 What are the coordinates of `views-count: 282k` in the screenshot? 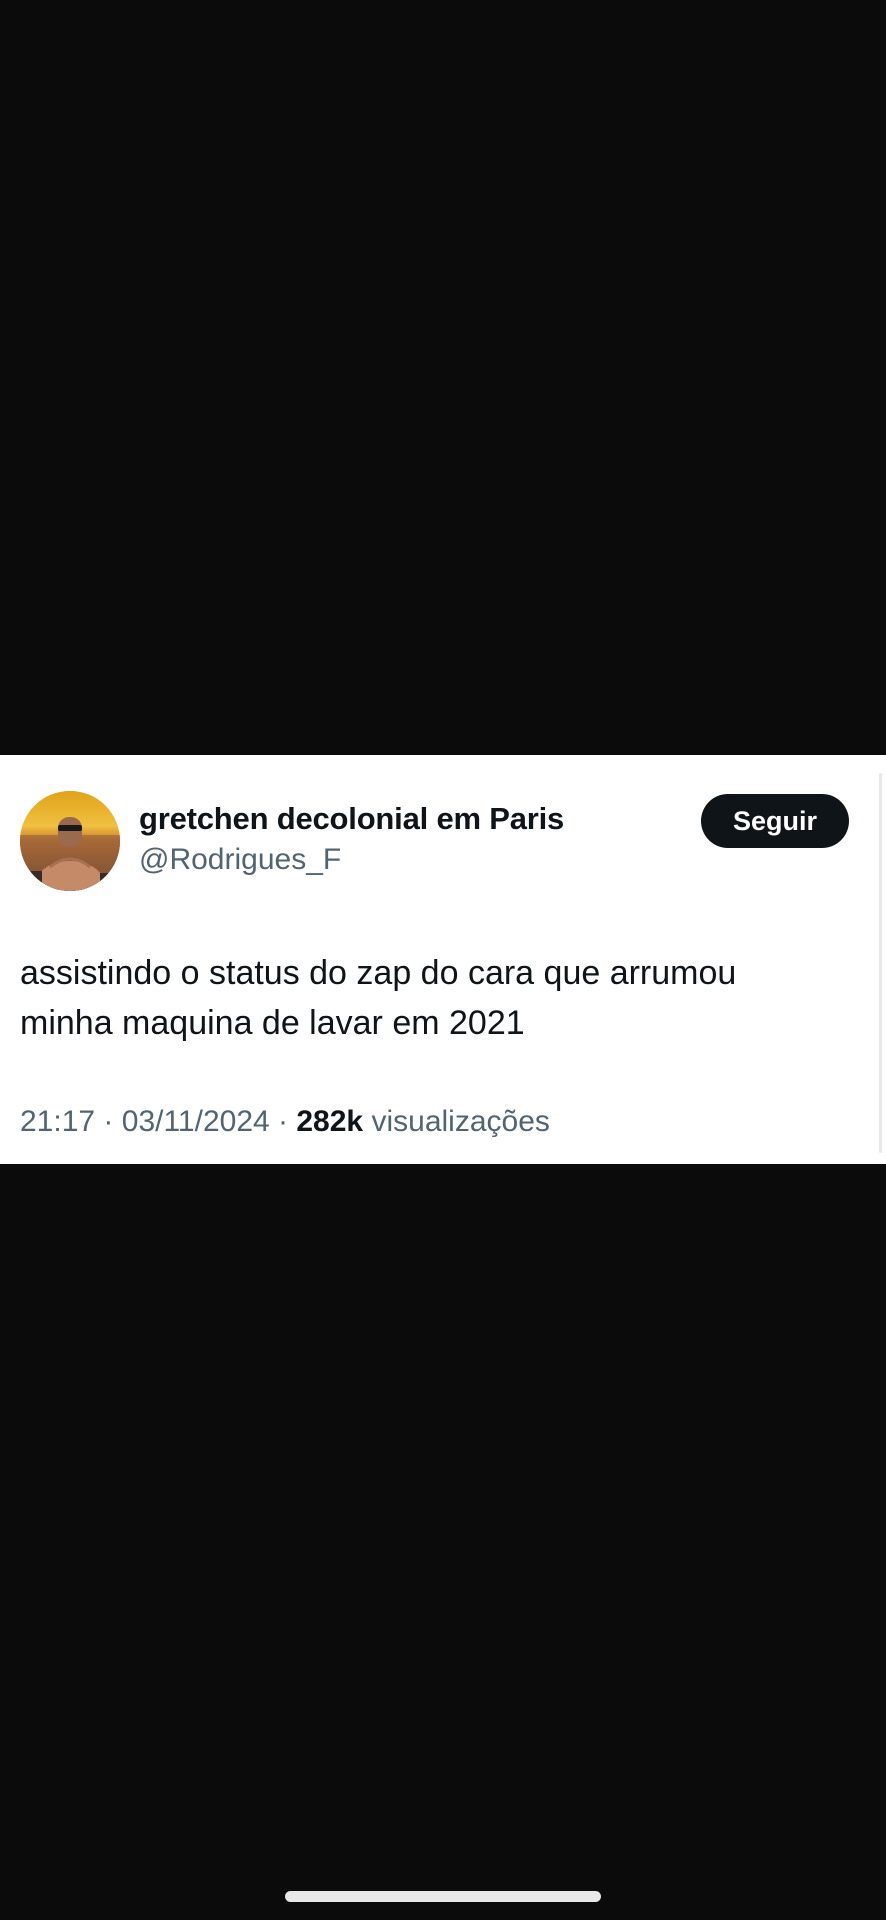 It's located at (329, 1121).